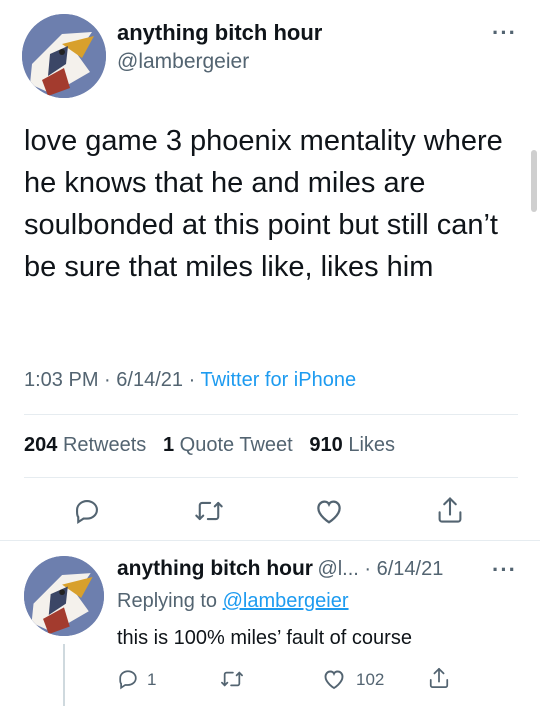 The width and height of the screenshot is (540, 706). What do you see at coordinates (504, 570) in the screenshot?
I see `reply-more-options-button: ···` at bounding box center [504, 570].